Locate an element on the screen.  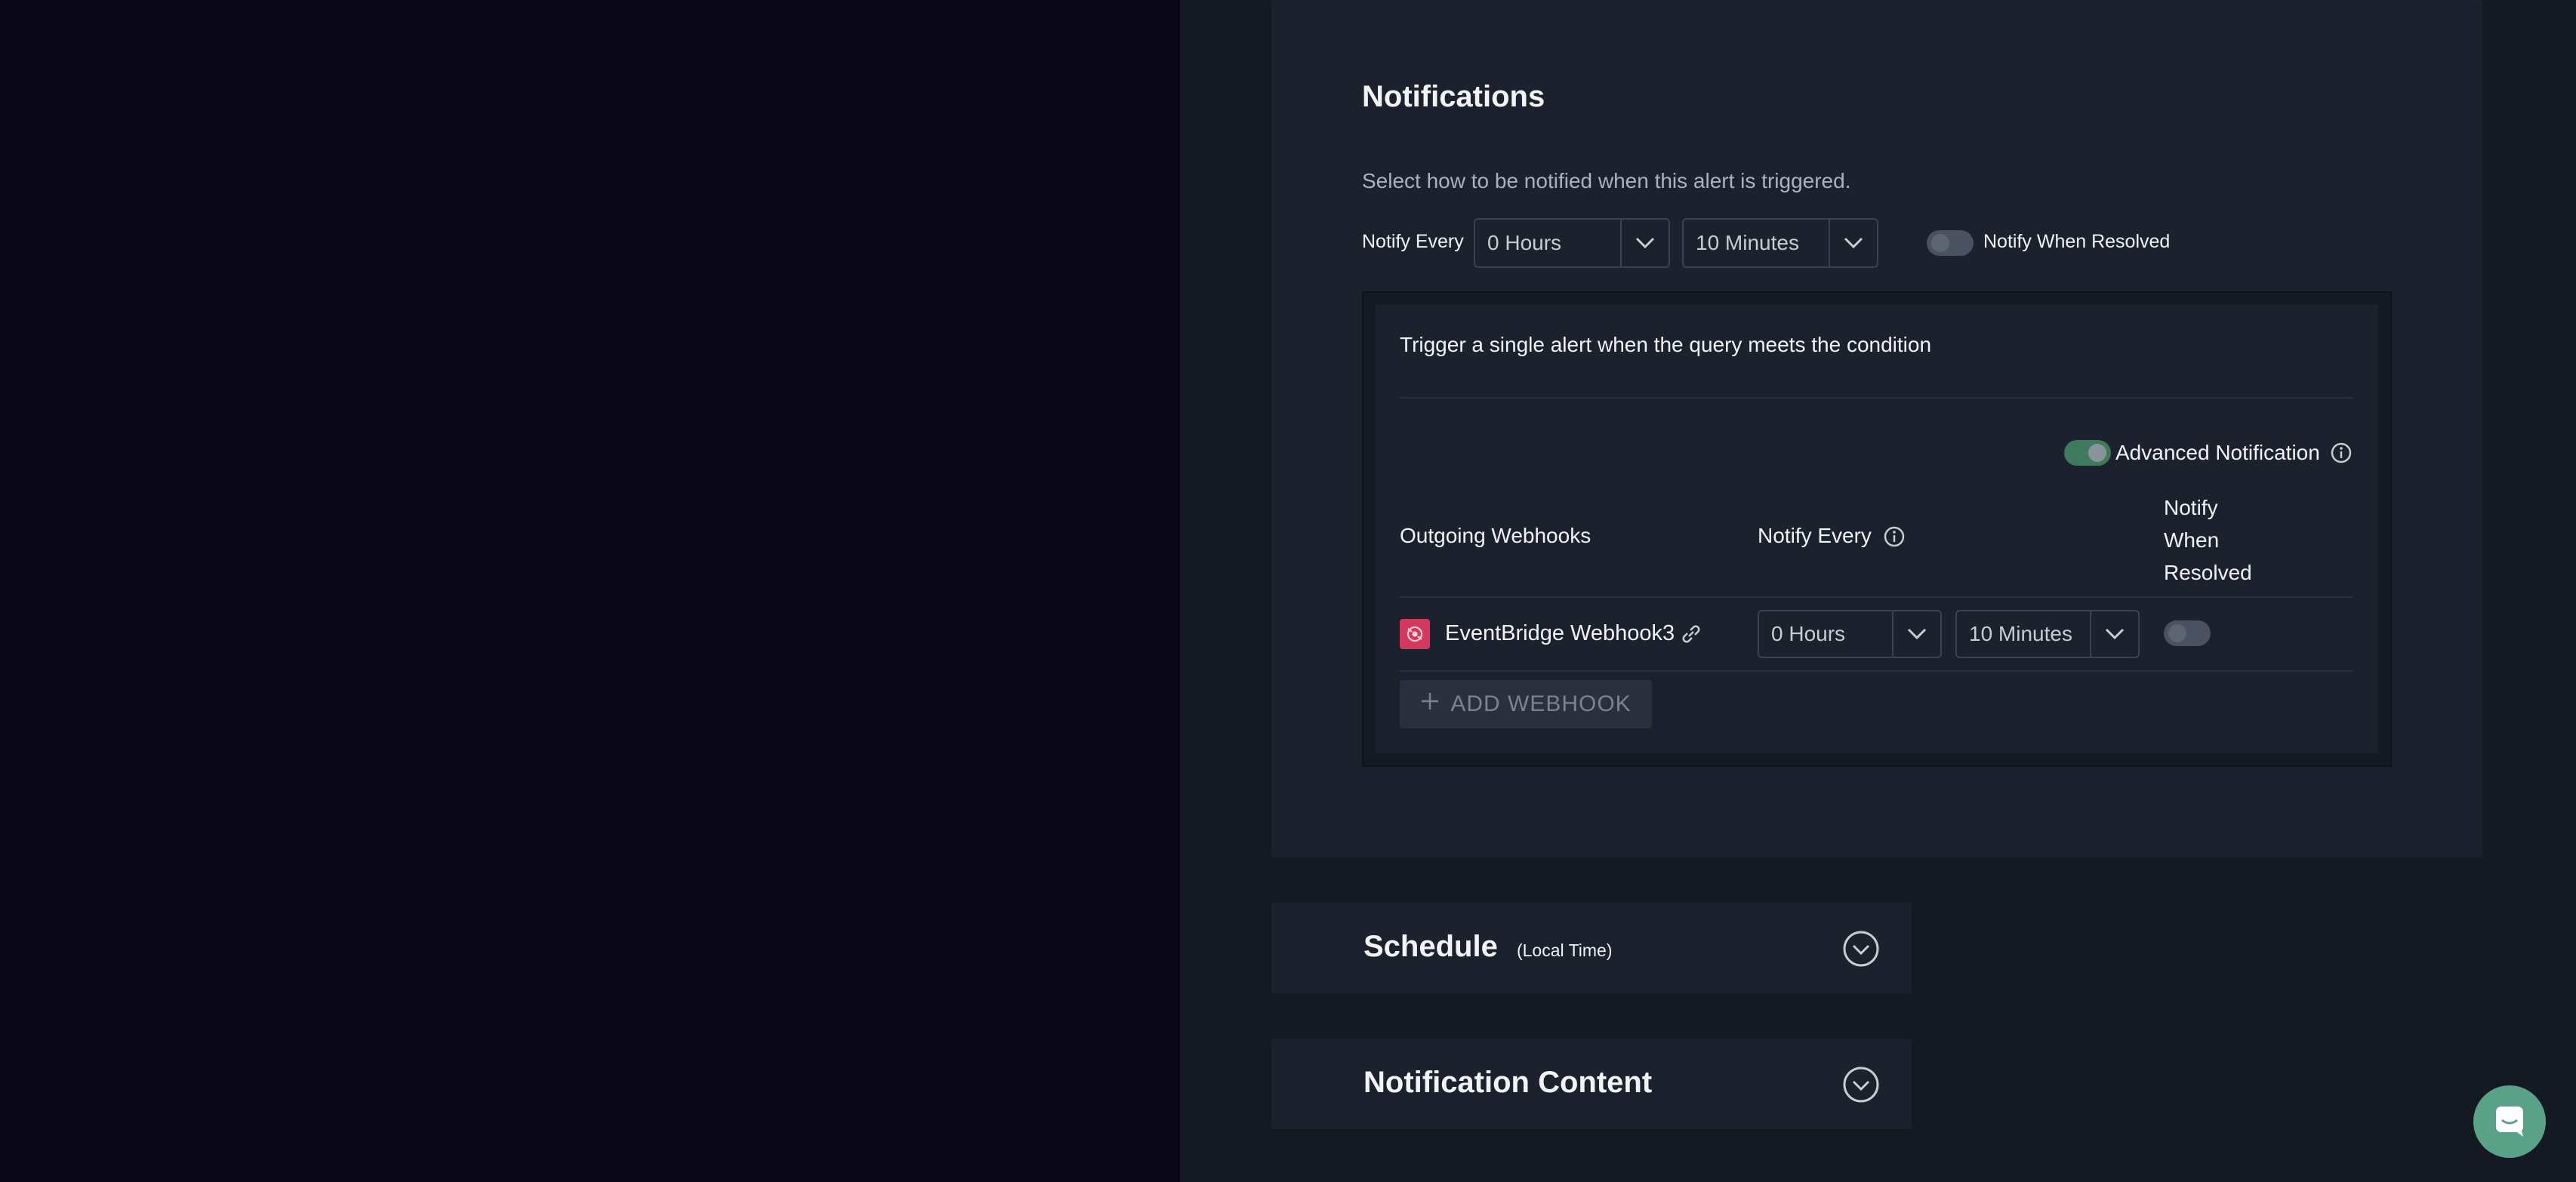
advanced-notification-toggle is located at coordinates (2087, 453).